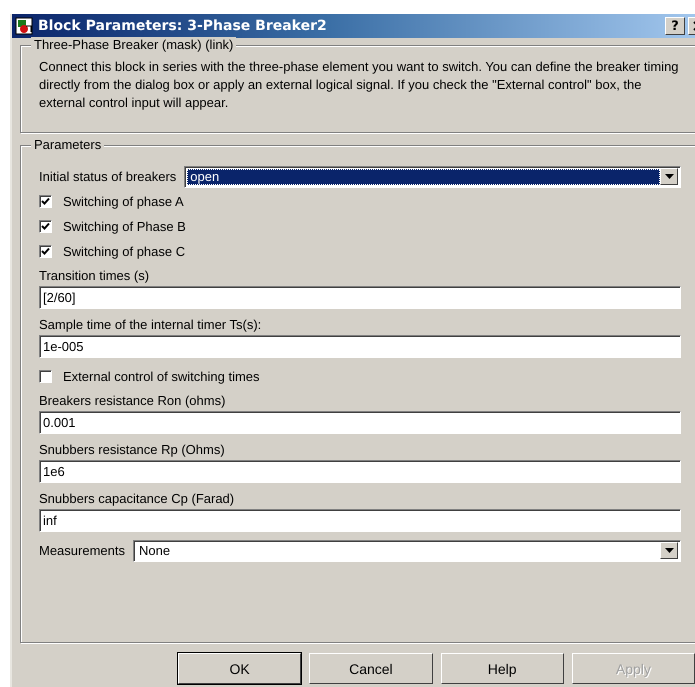 The image size is (695, 687). What do you see at coordinates (132, 401) in the screenshot?
I see `field-label: Breakers resistance Ron (ohms)` at bounding box center [132, 401].